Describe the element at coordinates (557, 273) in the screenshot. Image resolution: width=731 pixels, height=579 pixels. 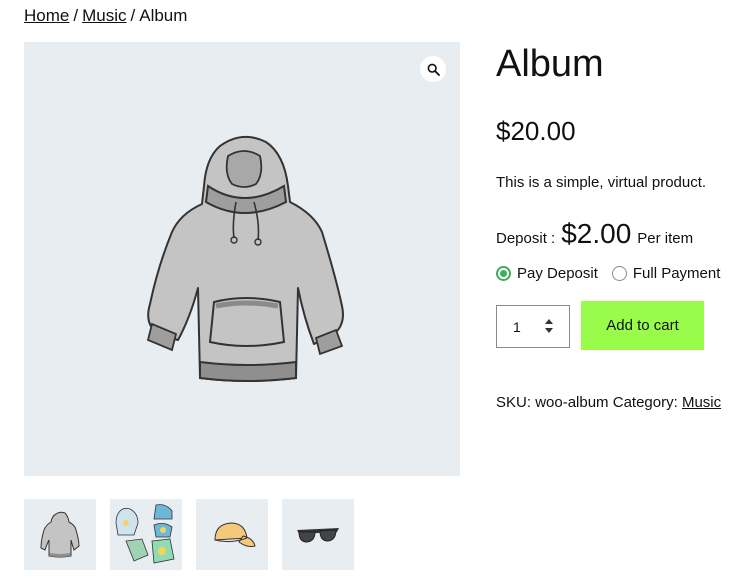
I see `pay-deposit-label: Pay Deposit` at that location.